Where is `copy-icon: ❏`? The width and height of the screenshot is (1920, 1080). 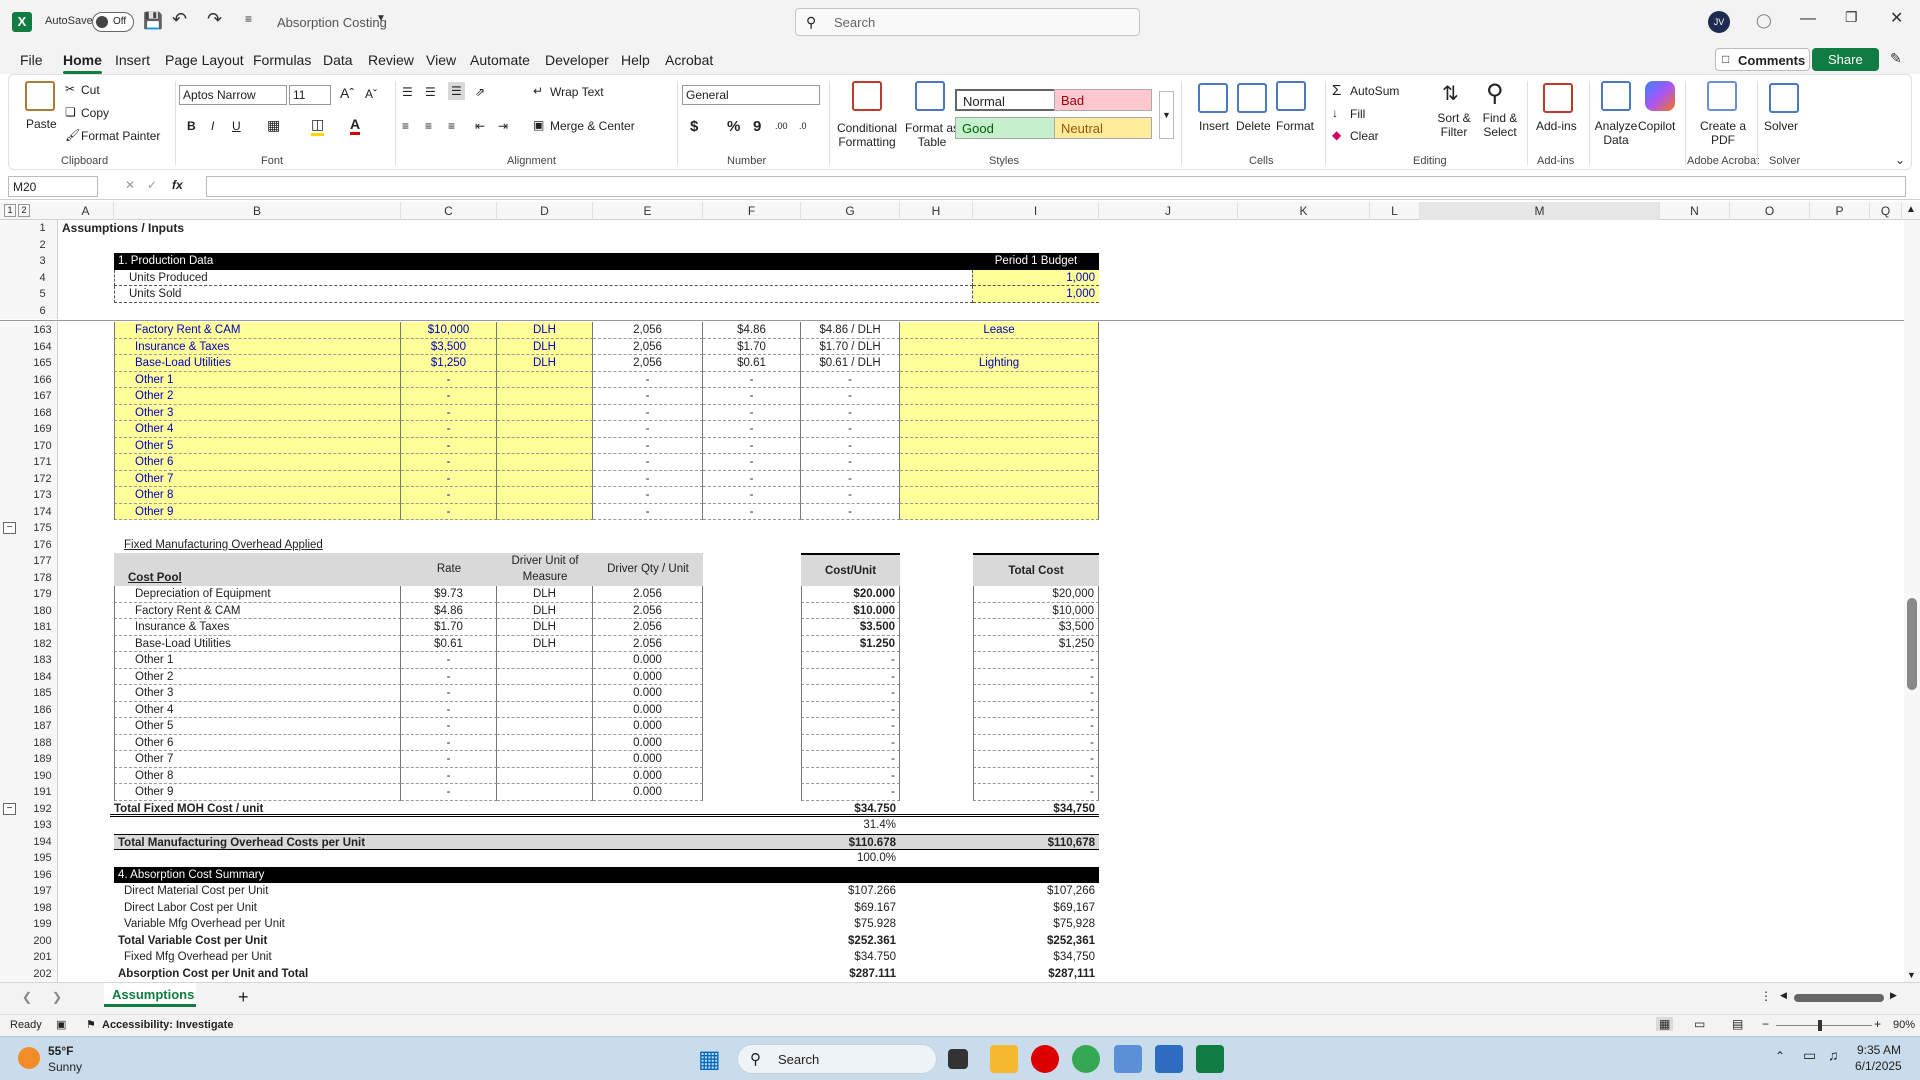 copy-icon: ❏ is located at coordinates (70, 112).